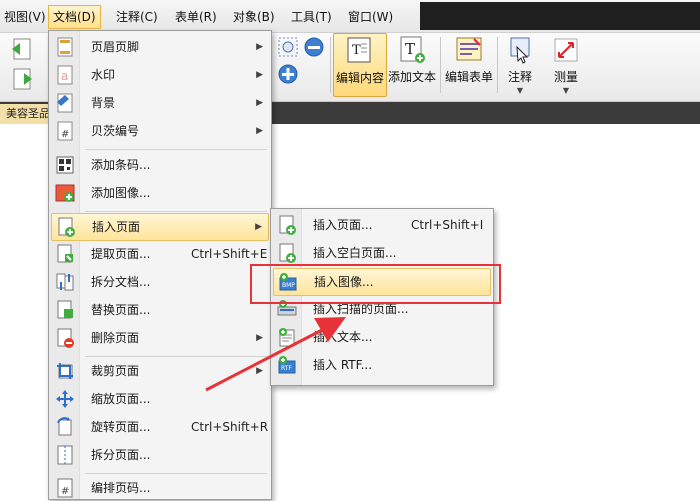 The width and height of the screenshot is (700, 501). I want to click on menu-item-bates-number: # 贝茨编号 ▶, so click(160, 131).